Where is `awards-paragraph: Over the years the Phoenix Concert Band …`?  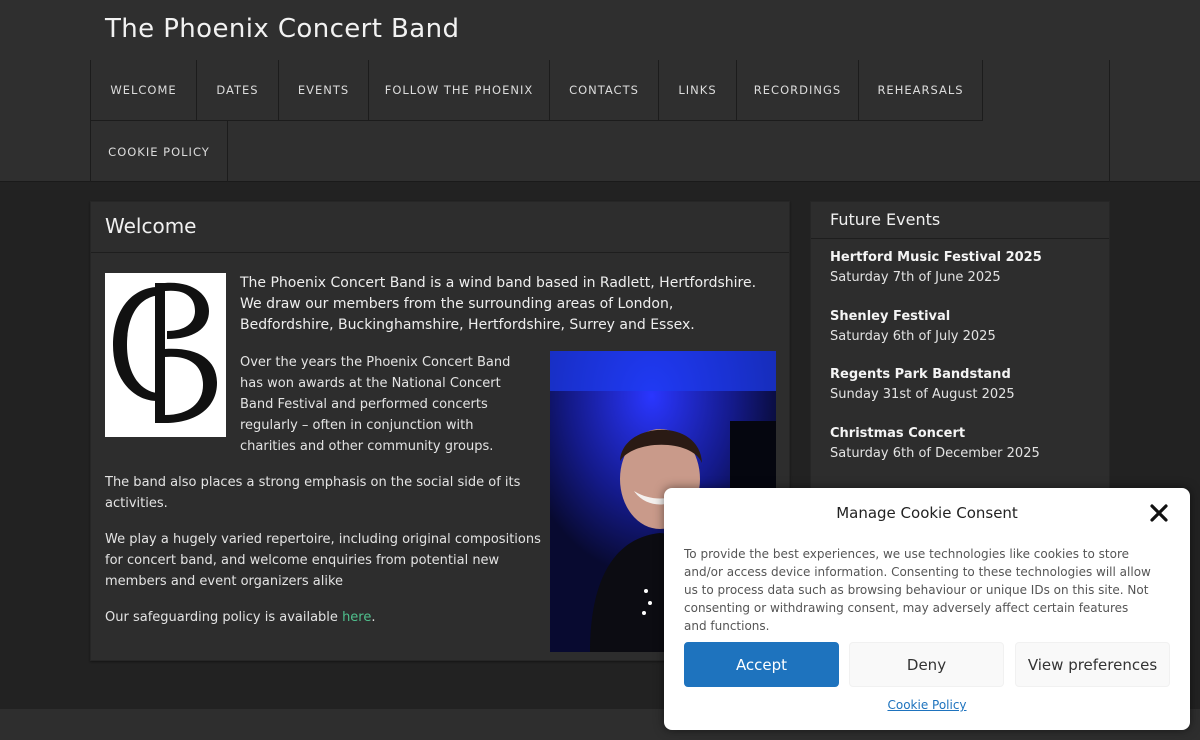
awards-paragraph: Over the years the Phoenix Concert Band … is located at coordinates (375, 404).